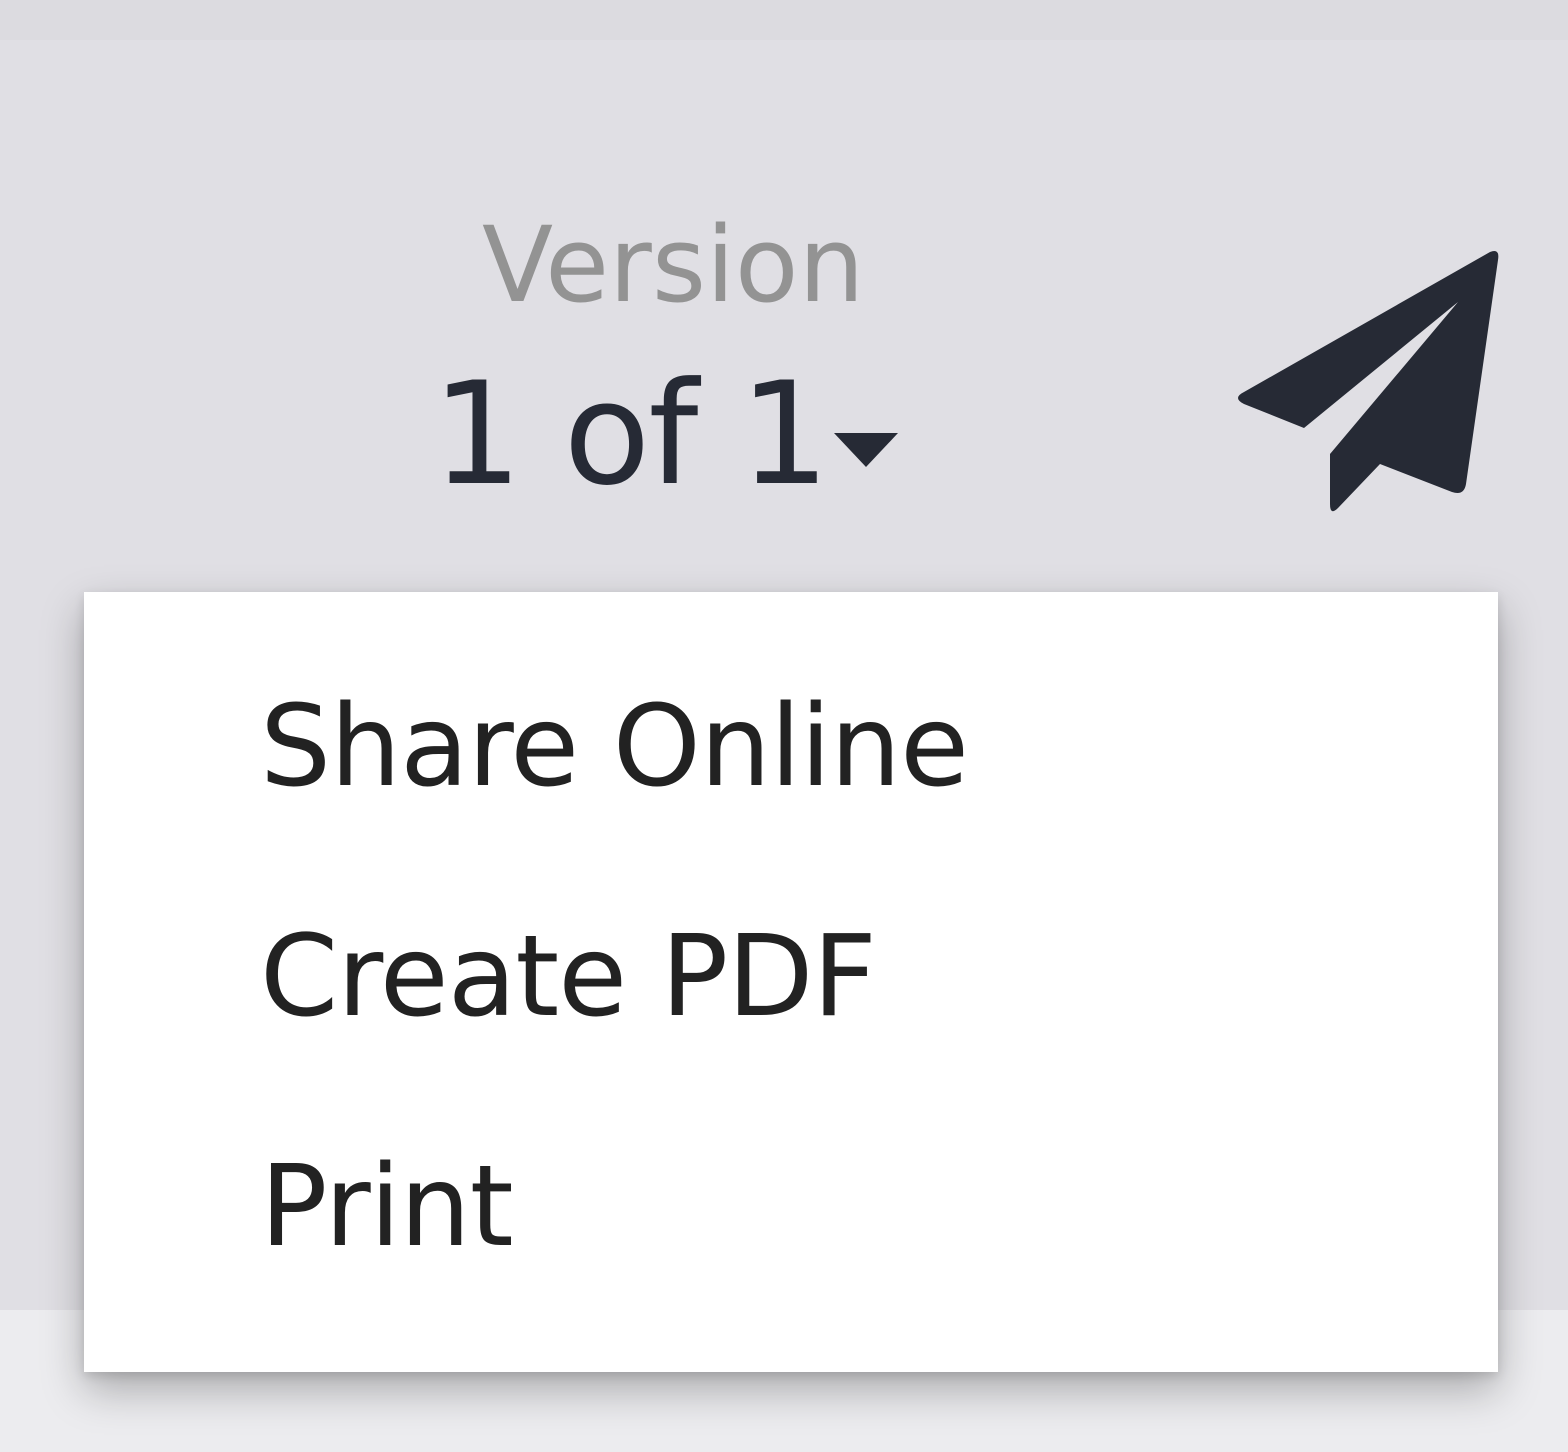  I want to click on menu-item-share-online: Share Online, so click(791, 747).